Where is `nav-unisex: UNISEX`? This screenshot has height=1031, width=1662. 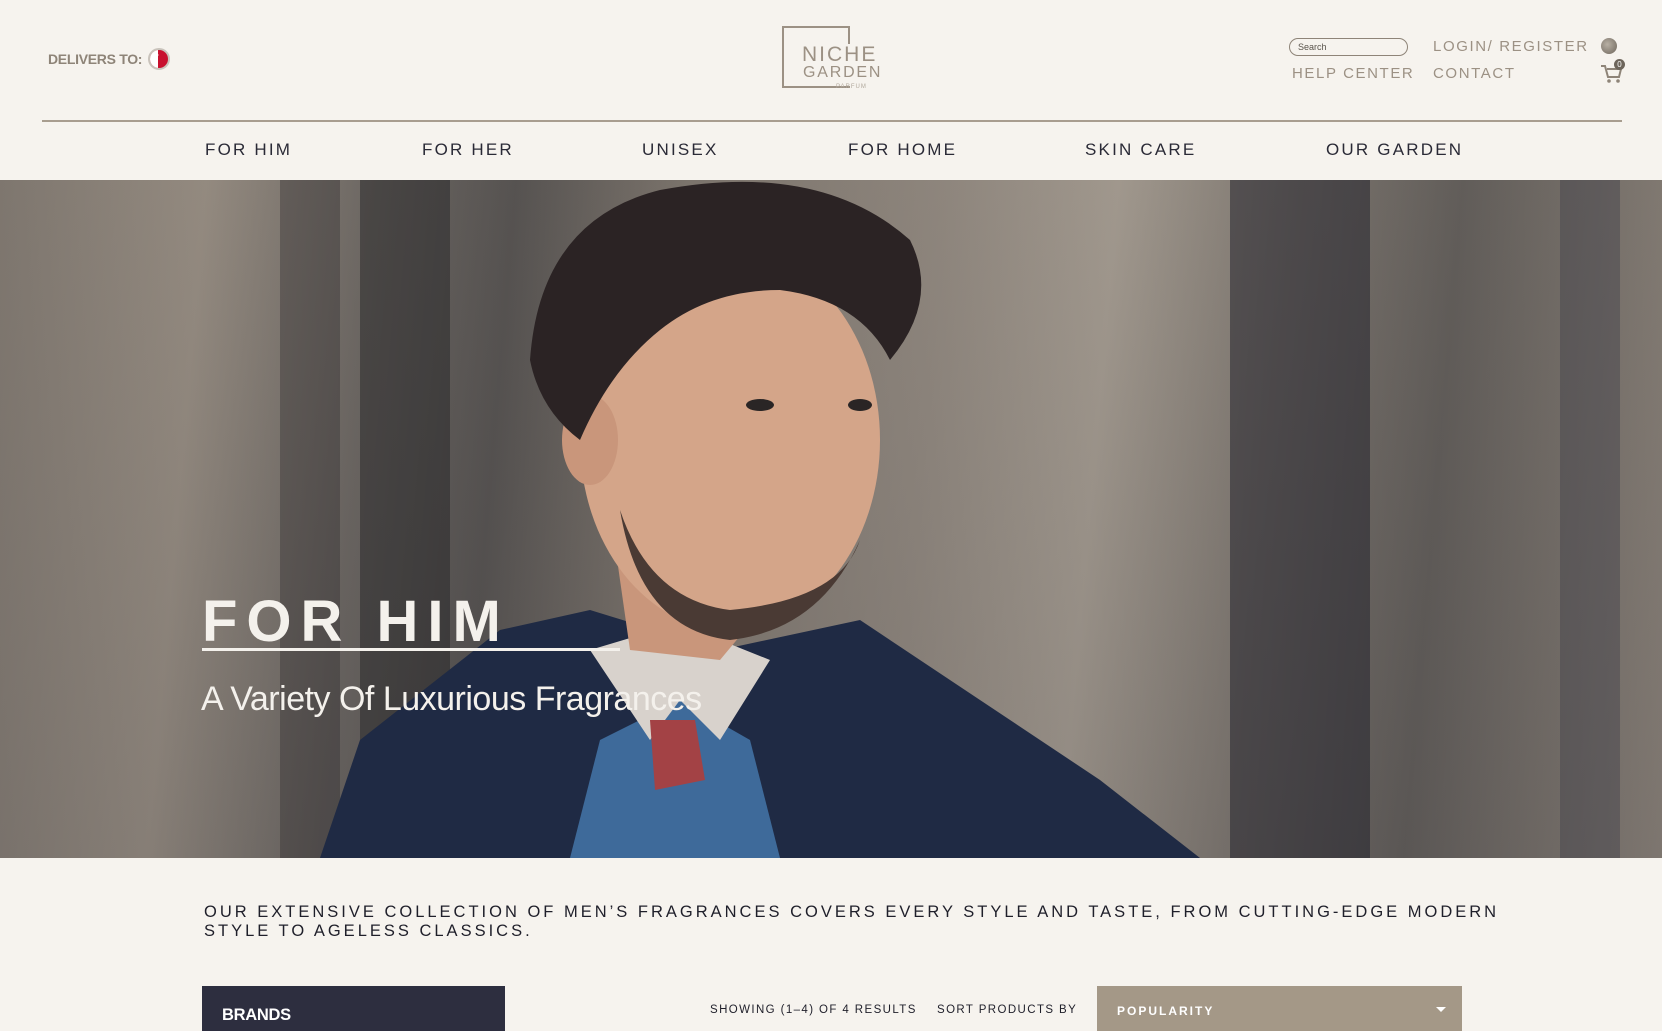 nav-unisex: UNISEX is located at coordinates (680, 150).